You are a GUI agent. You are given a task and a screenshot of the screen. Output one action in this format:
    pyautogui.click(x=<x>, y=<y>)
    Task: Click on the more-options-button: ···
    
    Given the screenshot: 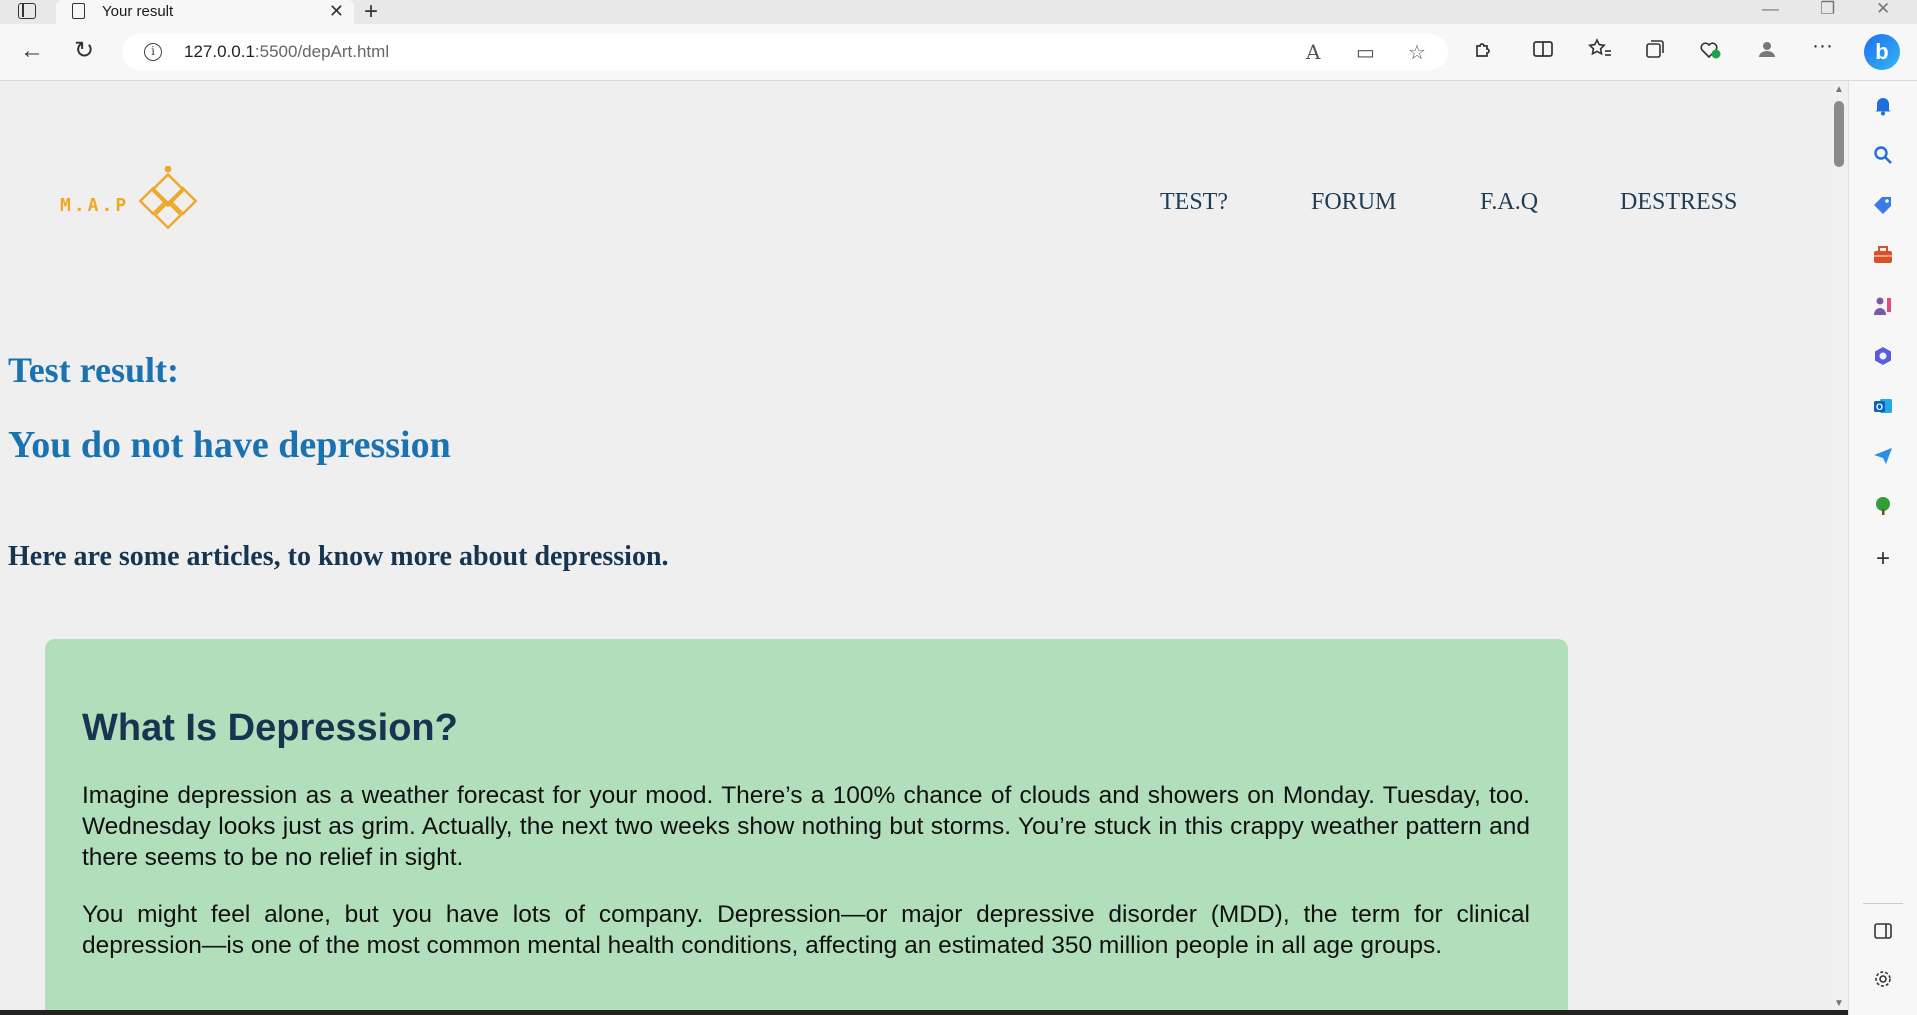 What is the action you would take?
    pyautogui.click(x=1822, y=46)
    